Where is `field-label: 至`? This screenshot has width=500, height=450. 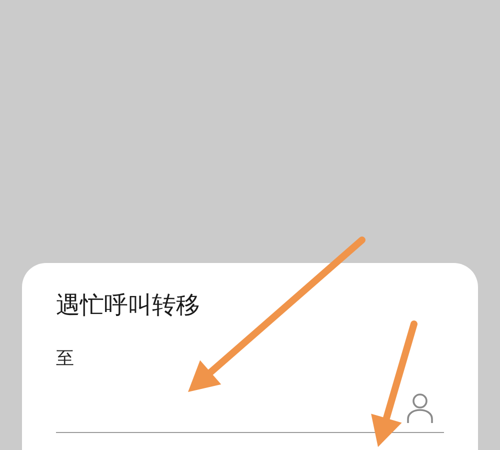 field-label: 至 is located at coordinates (65, 359).